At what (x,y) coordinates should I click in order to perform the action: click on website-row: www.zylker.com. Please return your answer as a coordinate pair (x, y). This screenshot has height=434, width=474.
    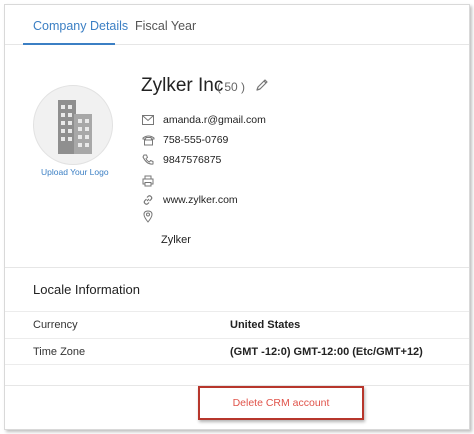
    Looking at the image, I should click on (189, 200).